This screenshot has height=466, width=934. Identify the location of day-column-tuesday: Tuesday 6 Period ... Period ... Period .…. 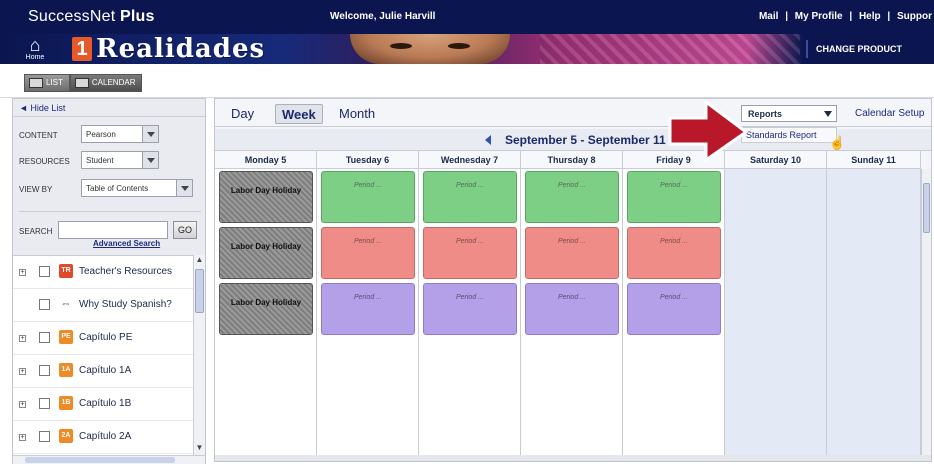
(368, 303).